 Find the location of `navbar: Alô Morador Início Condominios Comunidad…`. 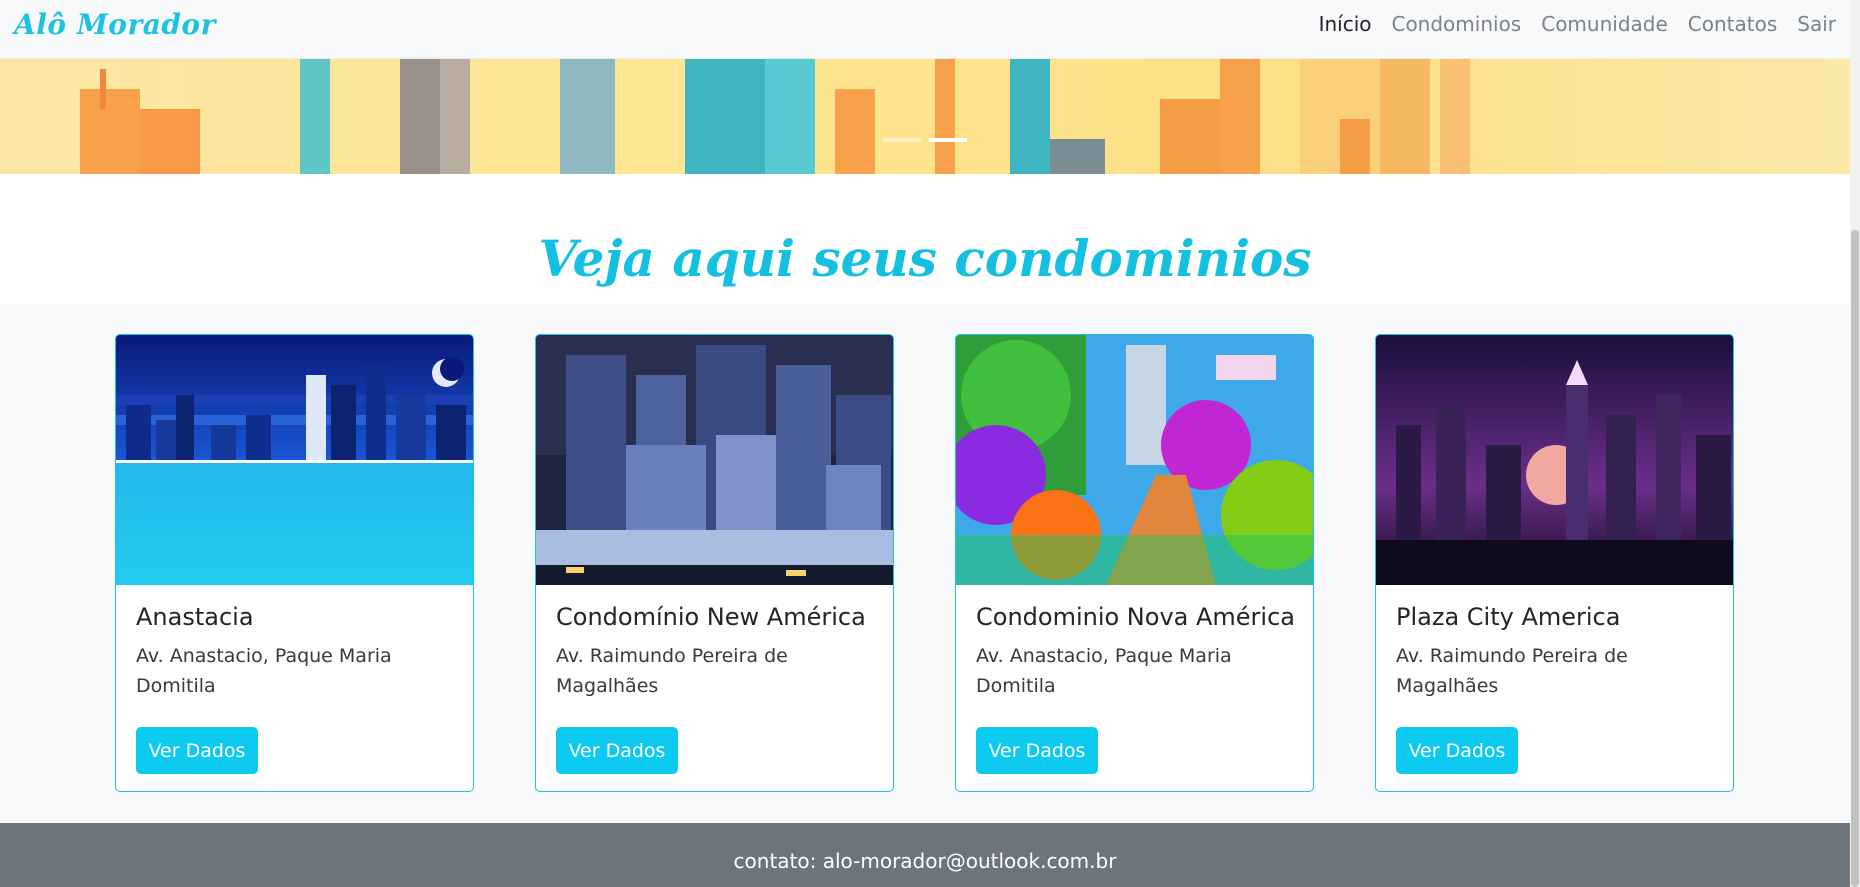

navbar: Alô Morador Início Condominios Comunidad… is located at coordinates (925, 29).